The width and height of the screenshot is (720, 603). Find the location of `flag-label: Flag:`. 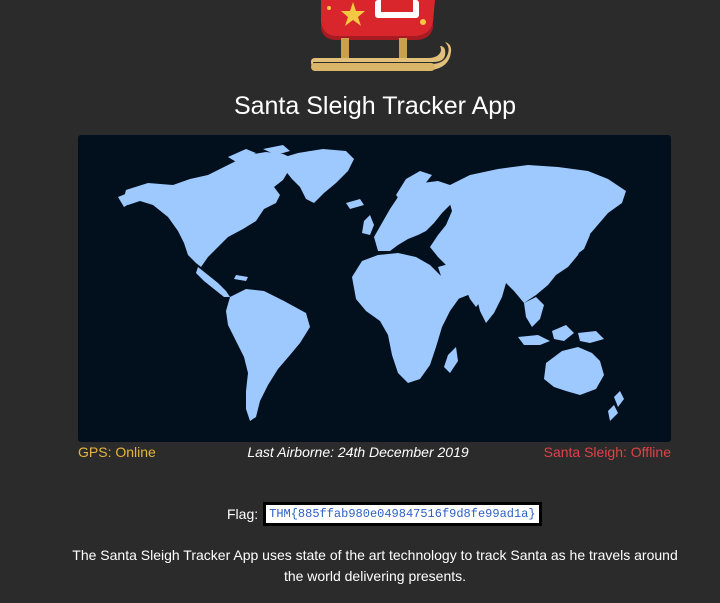

flag-label: Flag: is located at coordinates (243, 514).